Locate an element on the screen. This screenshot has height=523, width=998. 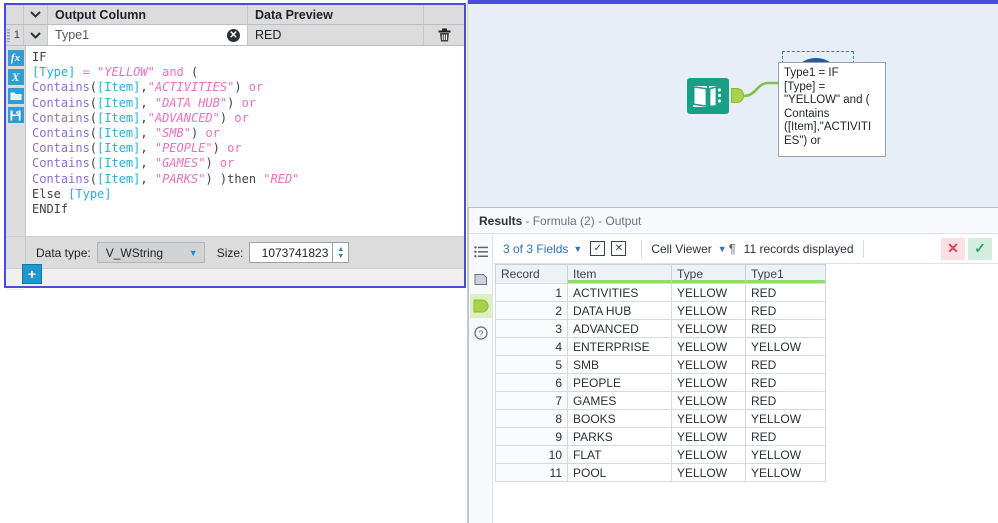
table-row: 11 POOL YELLOW YELLOW is located at coordinates (660, 472).